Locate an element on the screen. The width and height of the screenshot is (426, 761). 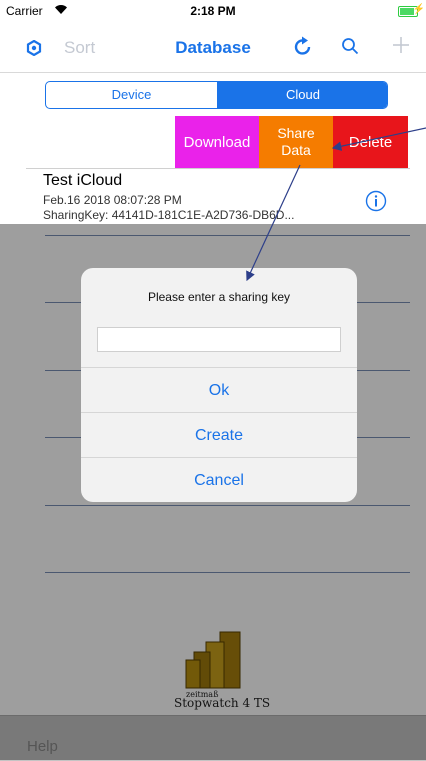
delete-button: Delete is located at coordinates (370, 142).